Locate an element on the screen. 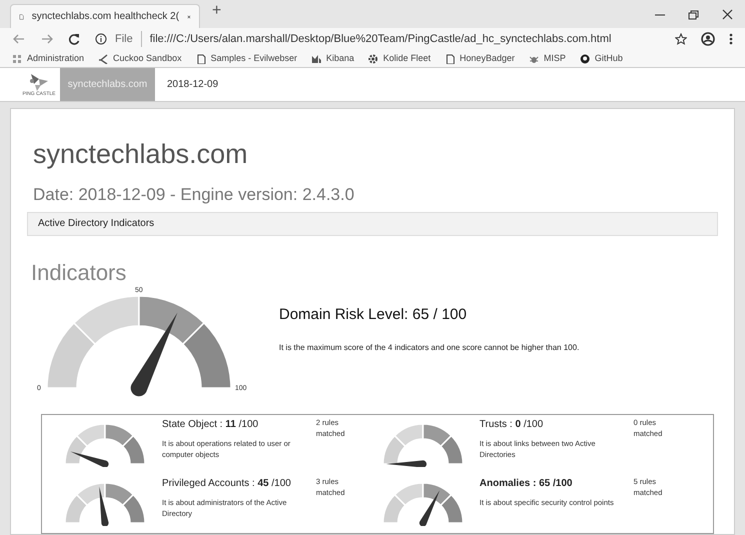 The height and width of the screenshot is (535, 745). risk-level-description: It is the maximum score of the 4 indicators and one score cannot be higher than 100. is located at coordinates (429, 348).